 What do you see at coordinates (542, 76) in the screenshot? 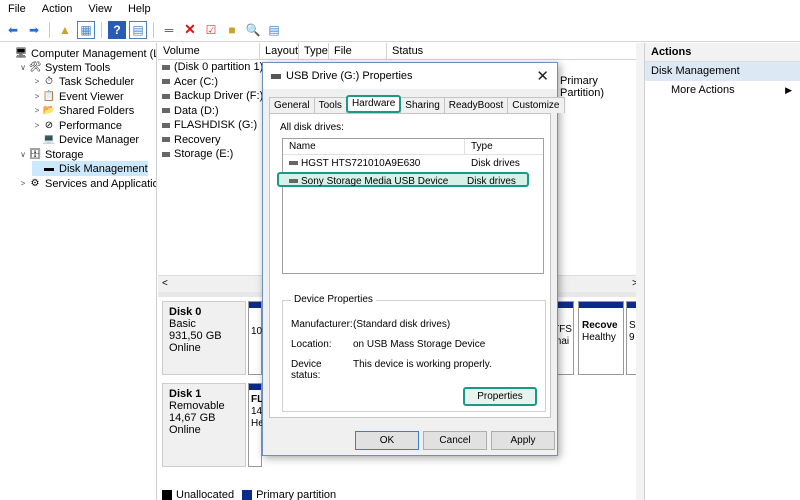
I see `close-icon: ✕` at bounding box center [542, 76].